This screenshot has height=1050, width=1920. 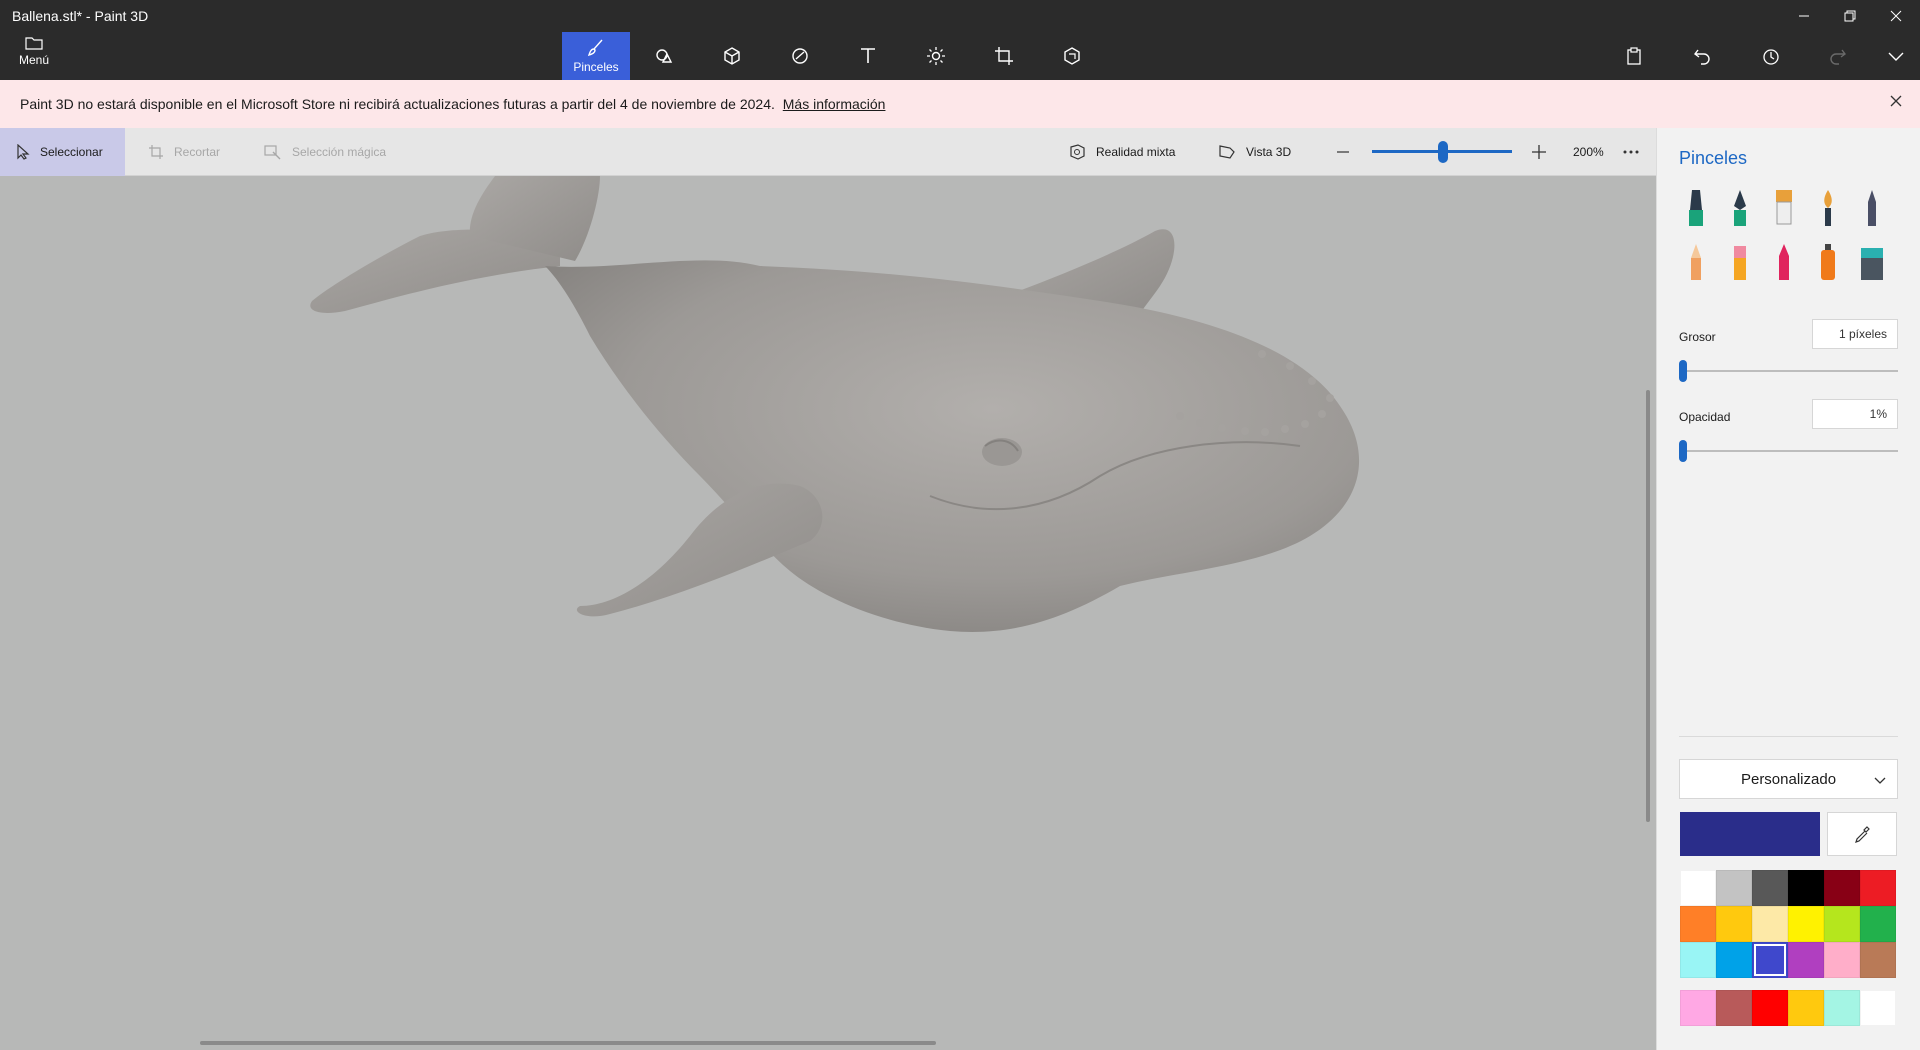 I want to click on select-button: Seleccionar, so click(x=62, y=152).